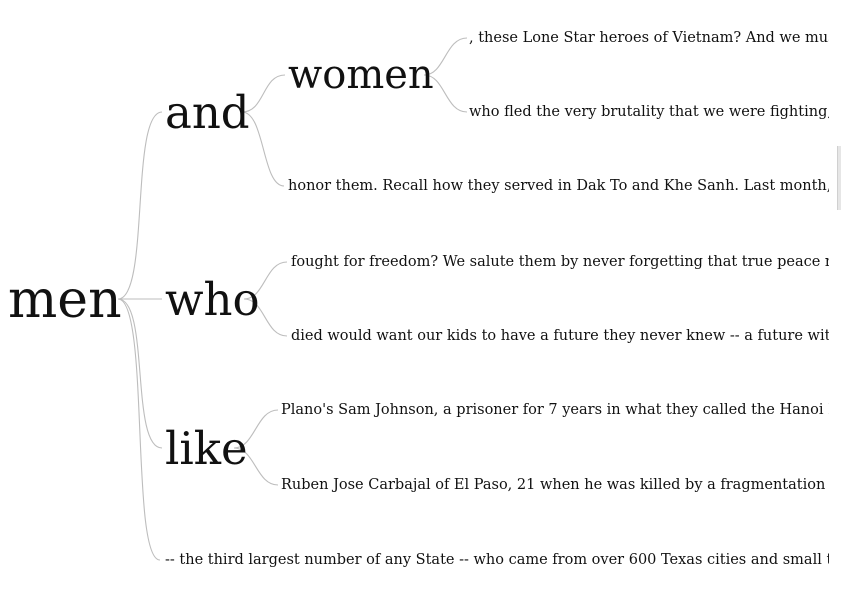  What do you see at coordinates (65, 300) in the screenshot?
I see `root-word: men` at bounding box center [65, 300].